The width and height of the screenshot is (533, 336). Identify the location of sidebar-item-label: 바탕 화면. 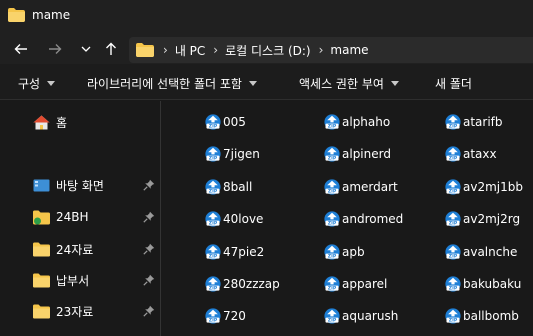
(80, 185).